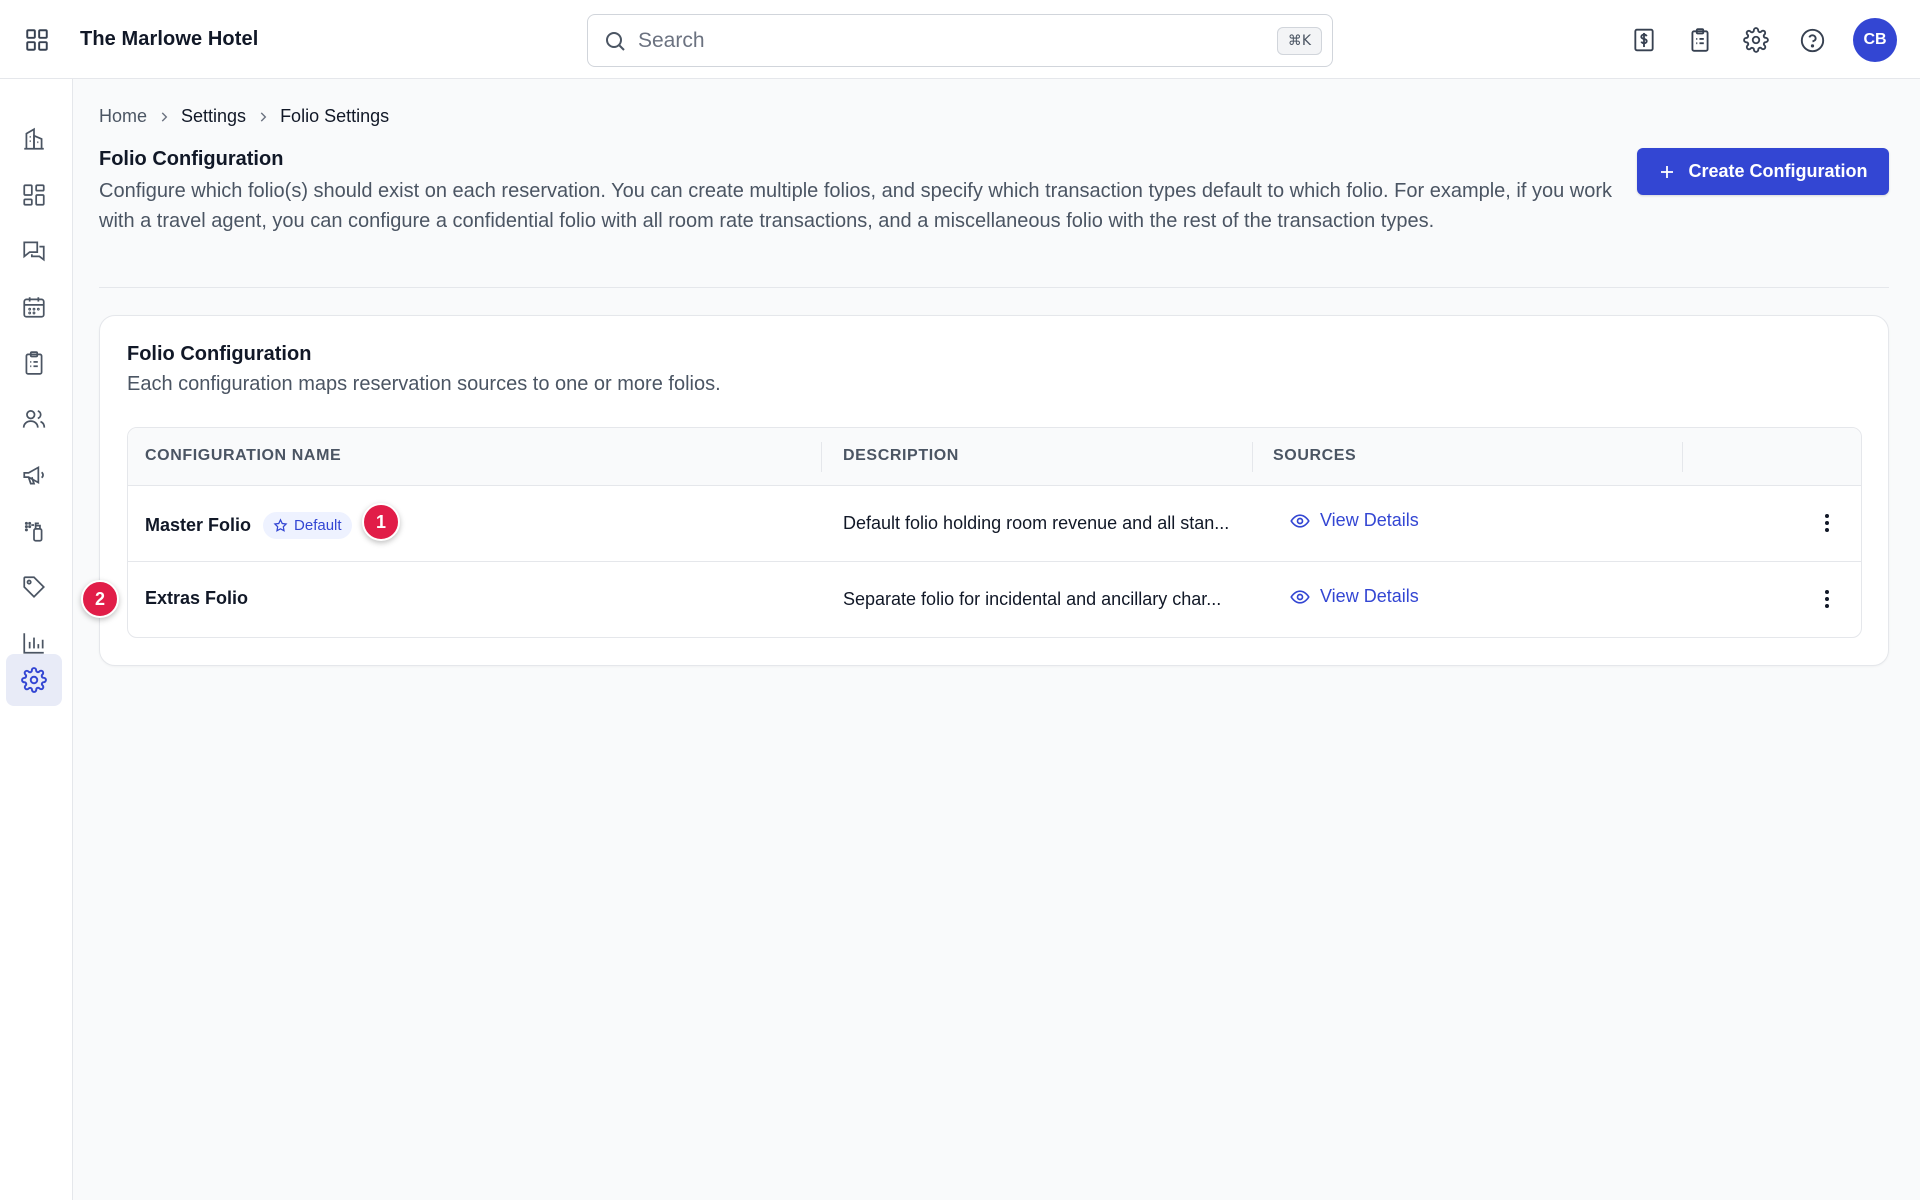 Image resolution: width=1920 pixels, height=1200 pixels. I want to click on sidebar-item-marketing, so click(34, 475).